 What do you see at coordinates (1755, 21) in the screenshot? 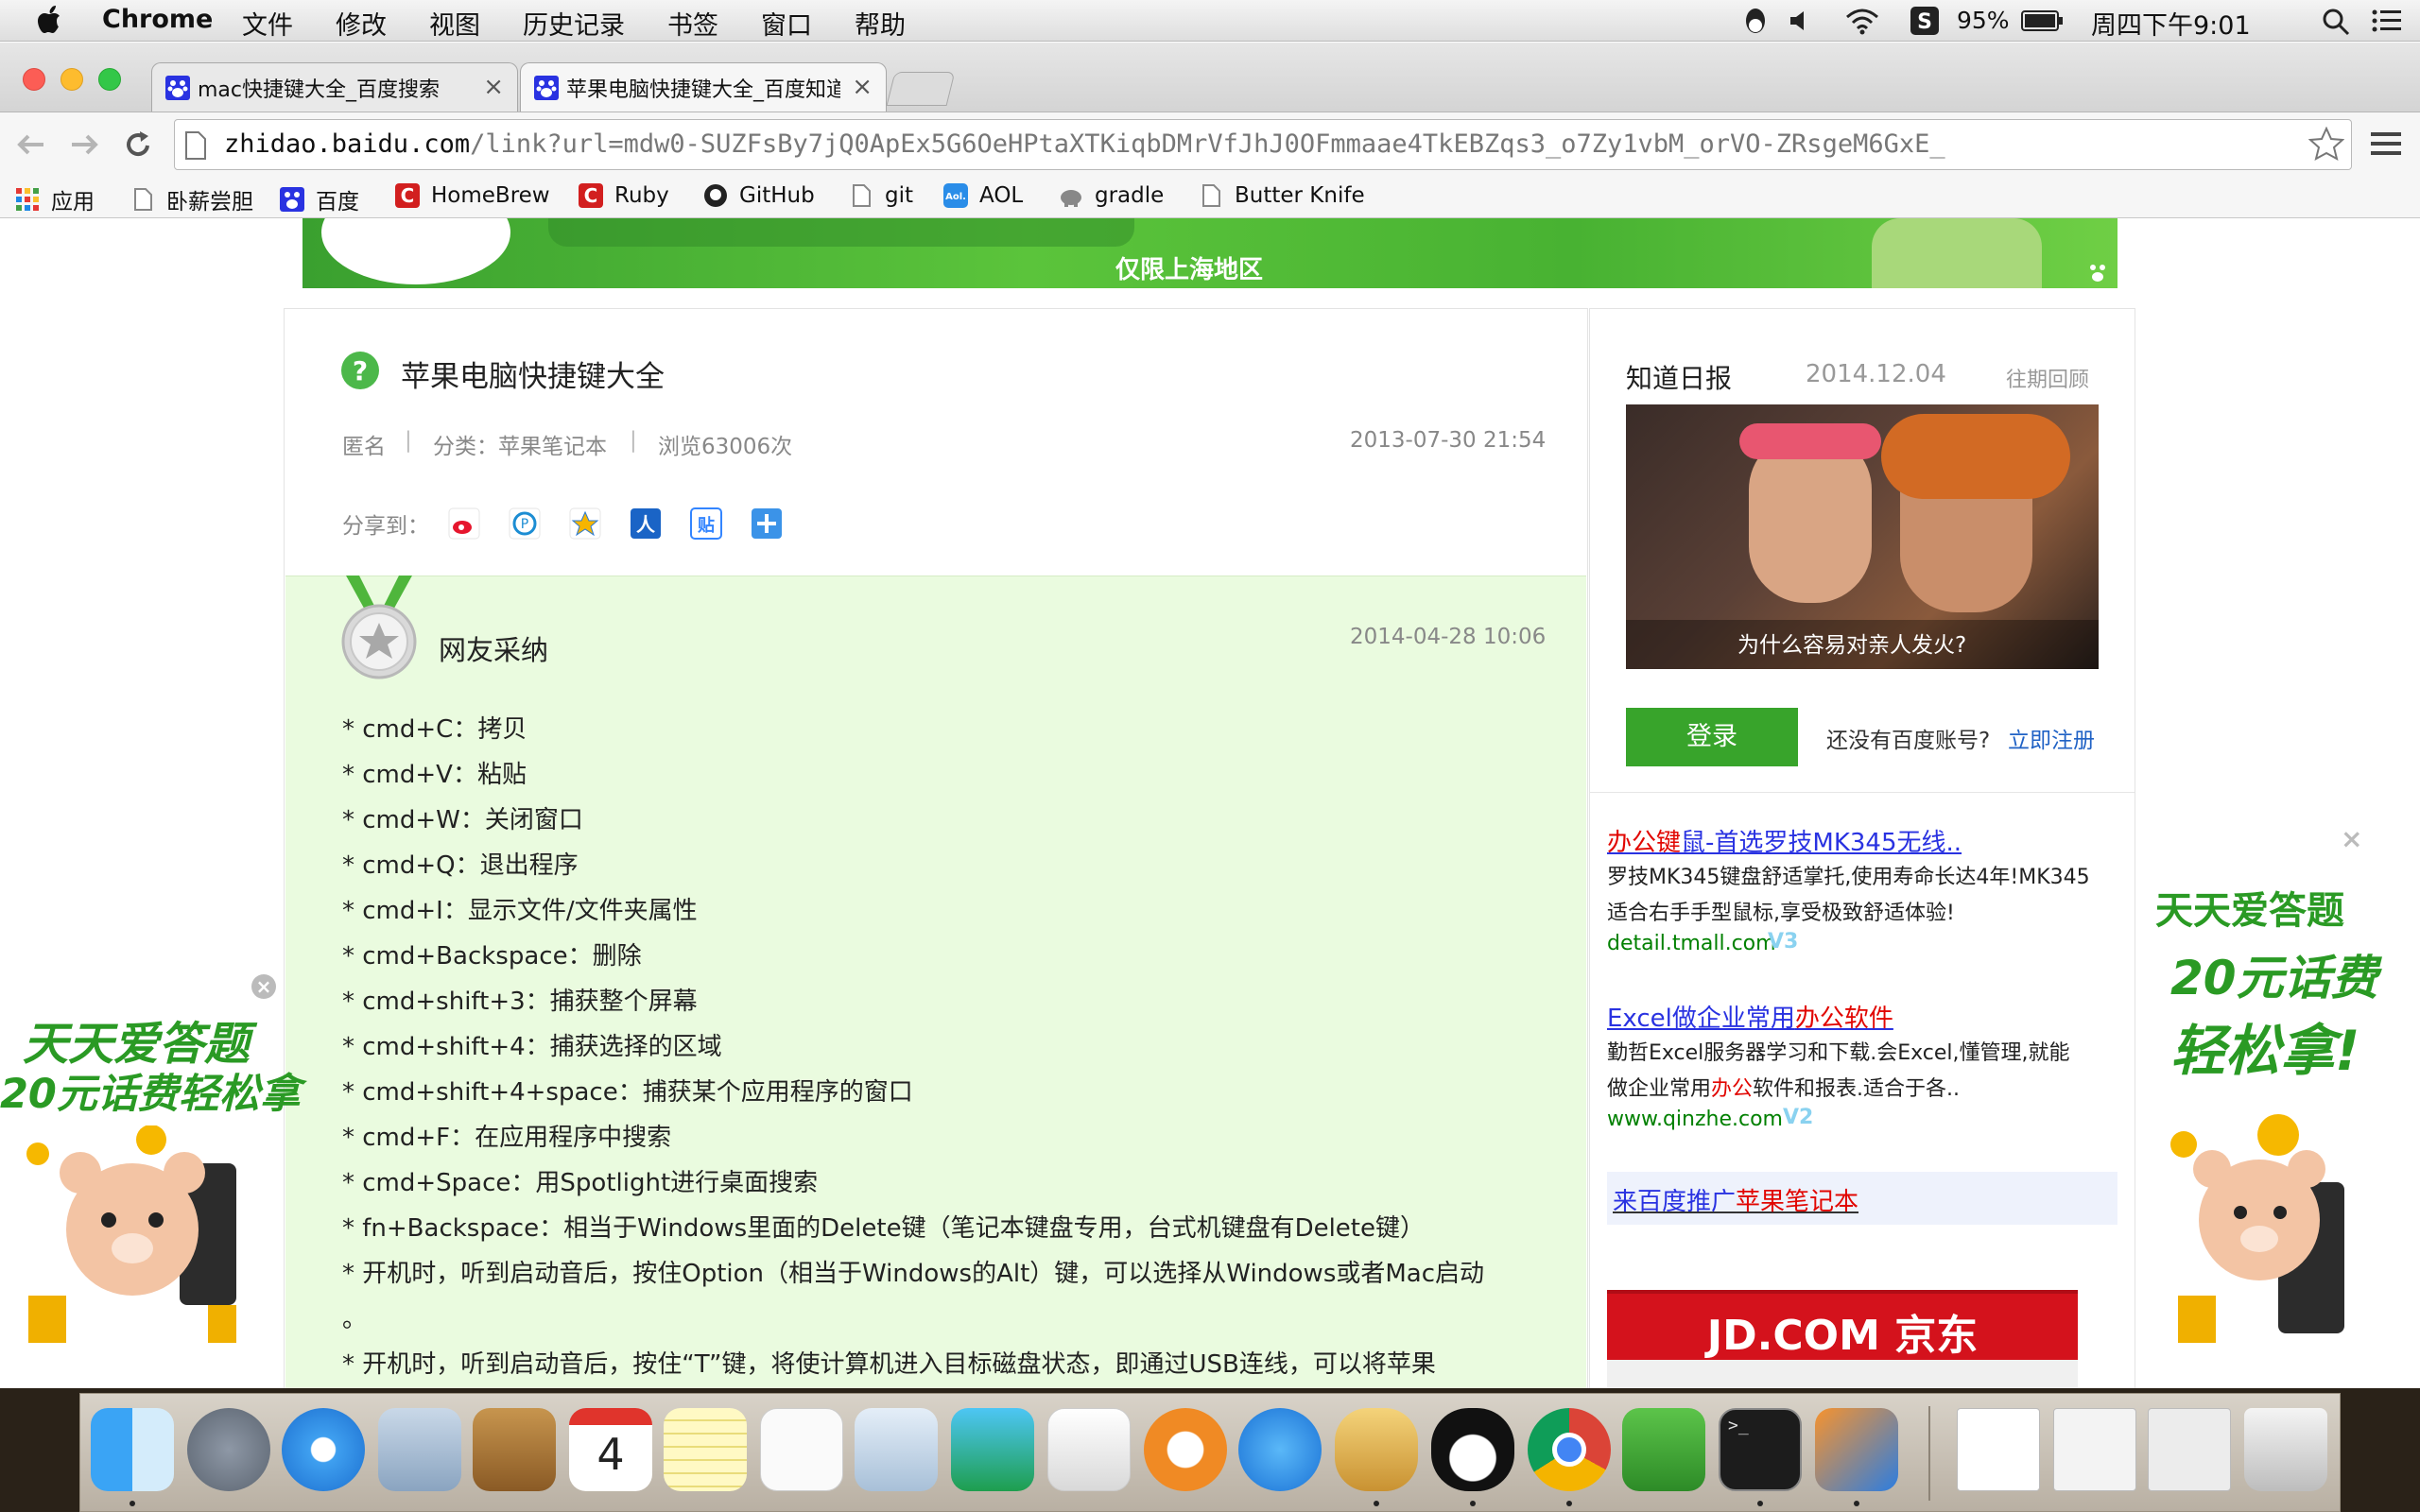
I see `qq-status-icon` at bounding box center [1755, 21].